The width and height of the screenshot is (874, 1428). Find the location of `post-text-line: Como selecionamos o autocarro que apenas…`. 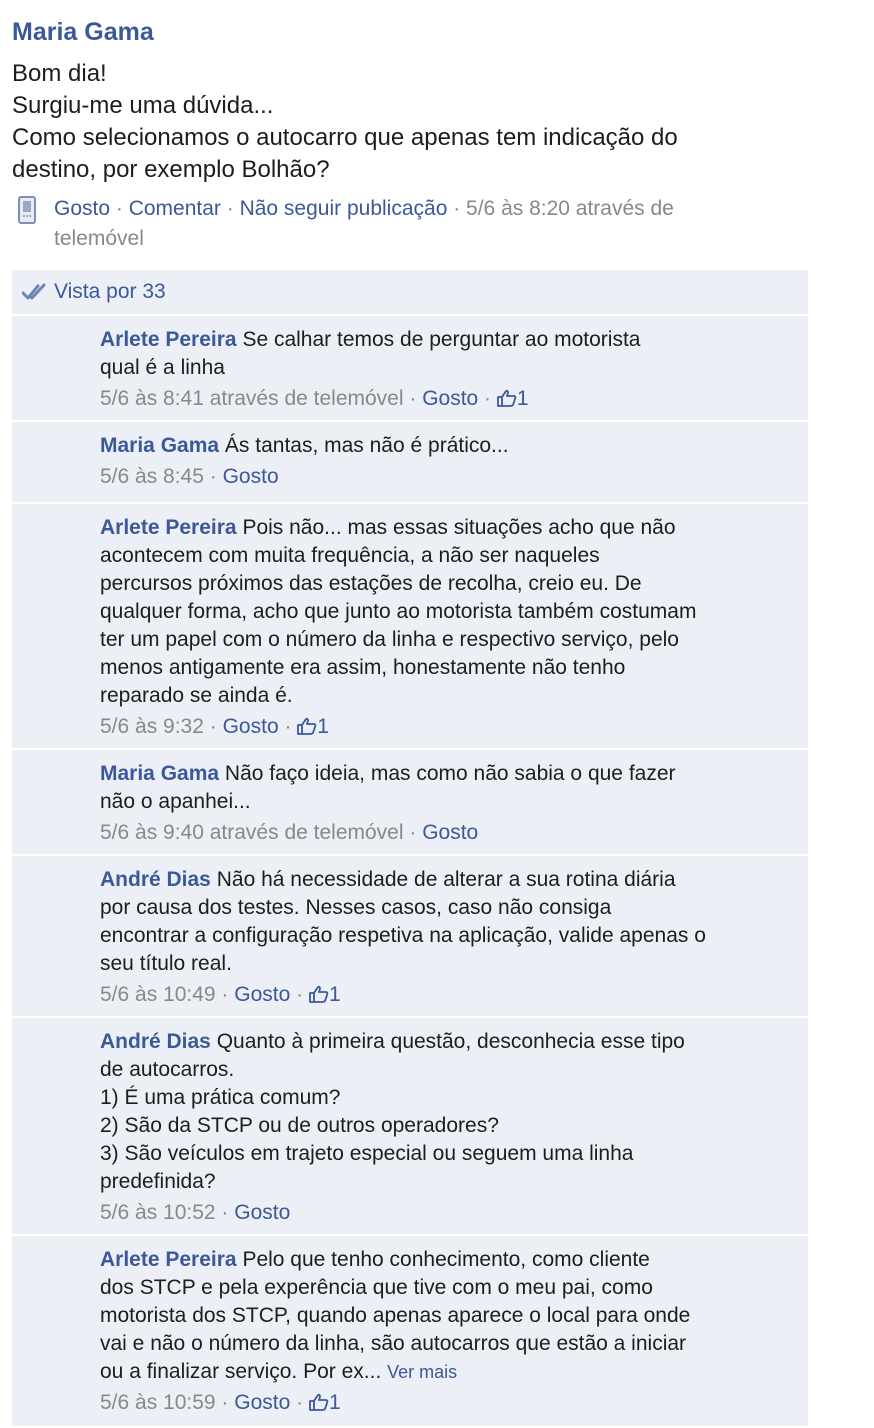

post-text-line: Como selecionamos o autocarro que apenas… is located at coordinates (345, 137).